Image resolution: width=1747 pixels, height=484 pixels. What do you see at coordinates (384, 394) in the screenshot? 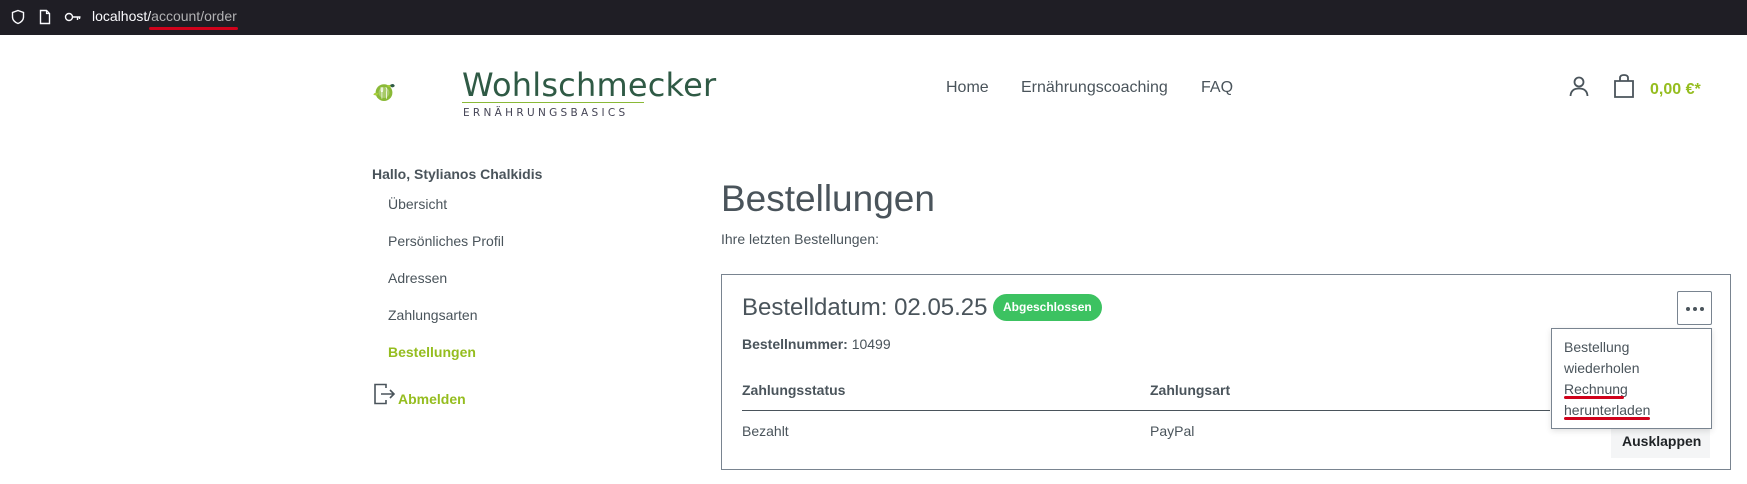
I see `logout-icon` at bounding box center [384, 394].